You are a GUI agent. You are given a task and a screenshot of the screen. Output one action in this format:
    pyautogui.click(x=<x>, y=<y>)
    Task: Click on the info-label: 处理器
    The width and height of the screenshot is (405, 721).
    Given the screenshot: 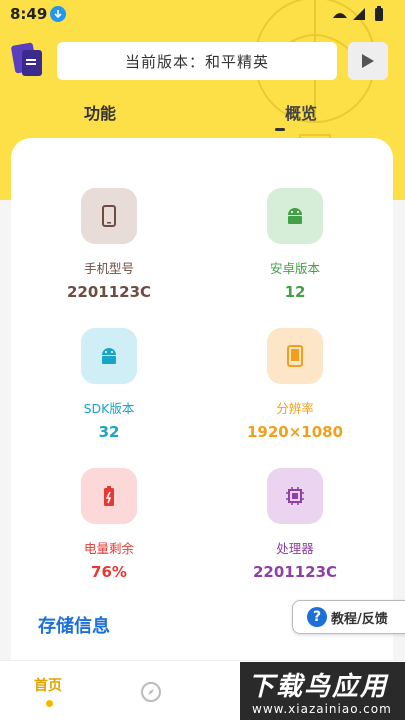 What is the action you would take?
    pyautogui.click(x=295, y=548)
    